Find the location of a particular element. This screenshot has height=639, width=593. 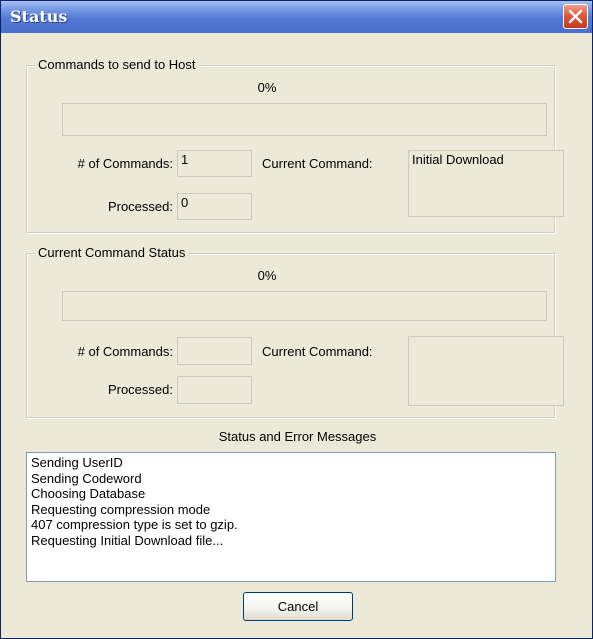

close-icon is located at coordinates (575, 16).